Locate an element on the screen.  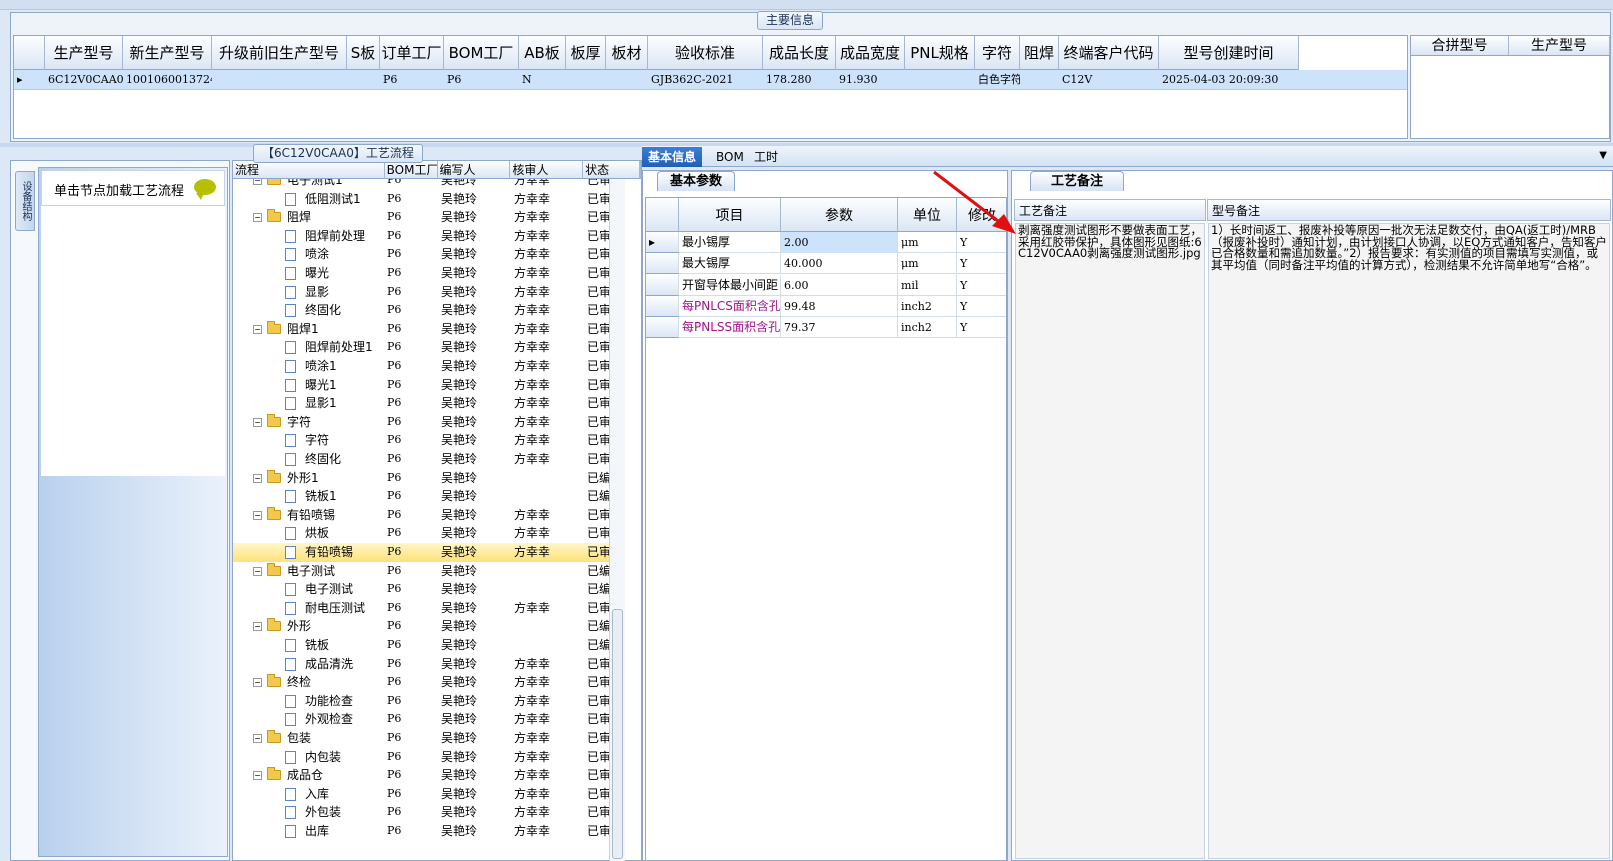
column-header: 板厚 is located at coordinates (586, 53).